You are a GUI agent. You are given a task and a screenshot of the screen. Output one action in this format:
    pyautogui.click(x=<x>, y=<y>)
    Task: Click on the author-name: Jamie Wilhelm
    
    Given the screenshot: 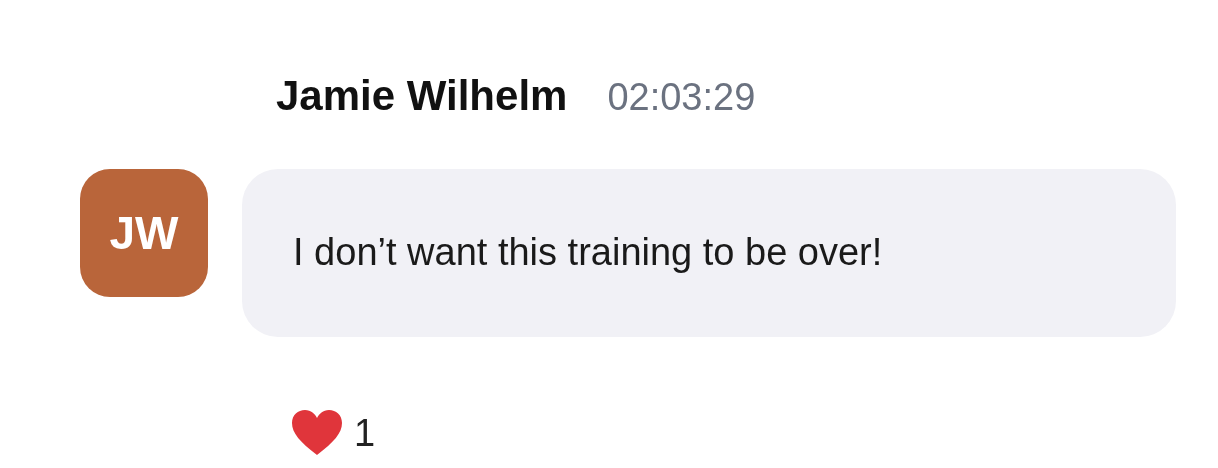 What is the action you would take?
    pyautogui.click(x=422, y=96)
    